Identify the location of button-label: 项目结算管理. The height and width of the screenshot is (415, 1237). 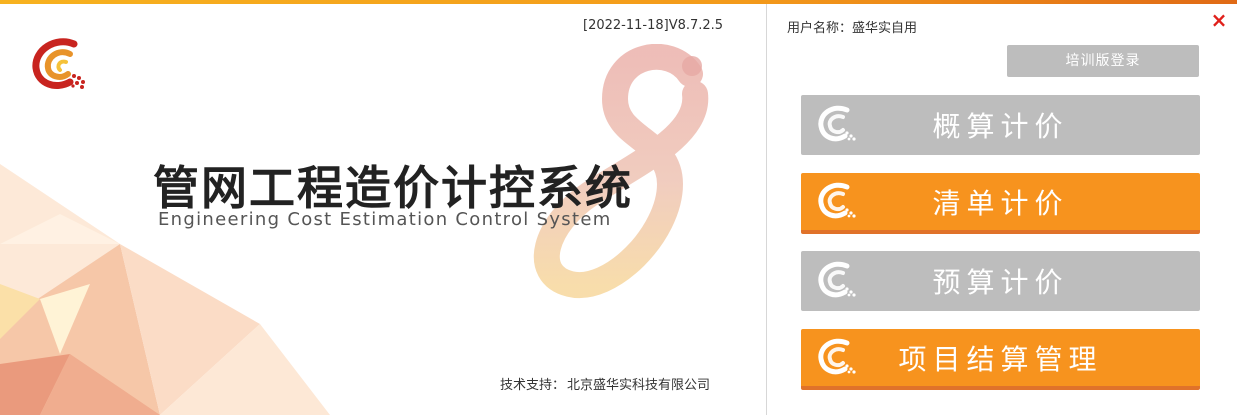
(1000, 359).